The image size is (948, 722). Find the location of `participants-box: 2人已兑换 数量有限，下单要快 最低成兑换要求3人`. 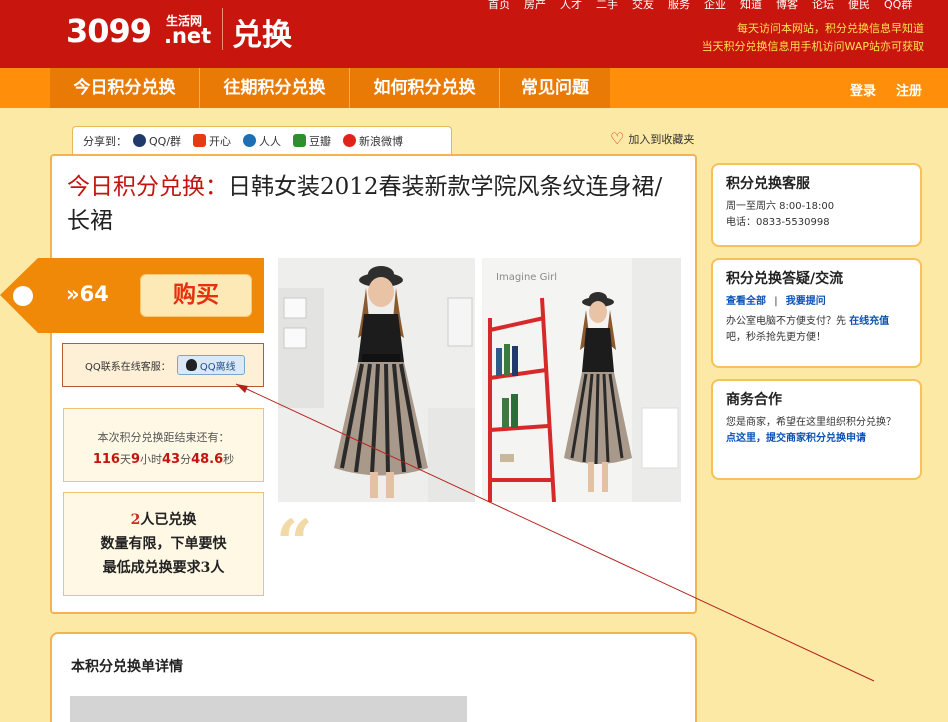

participants-box: 2人已兑换 数量有限，下单要快 最低成兑换要求3人 is located at coordinates (163, 544).